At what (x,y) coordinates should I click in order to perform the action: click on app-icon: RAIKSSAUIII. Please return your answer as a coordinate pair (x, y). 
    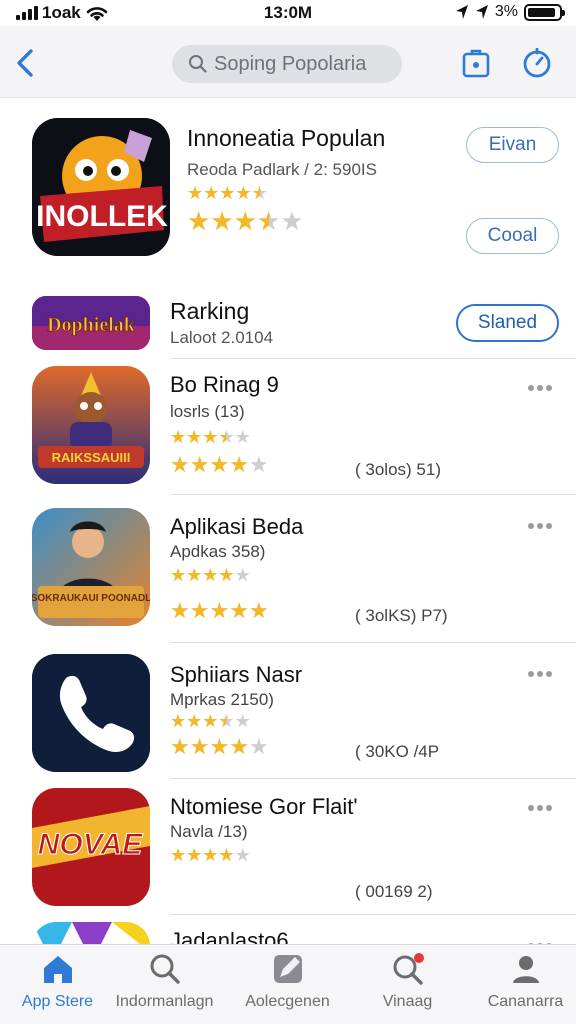
    Looking at the image, I should click on (91, 425).